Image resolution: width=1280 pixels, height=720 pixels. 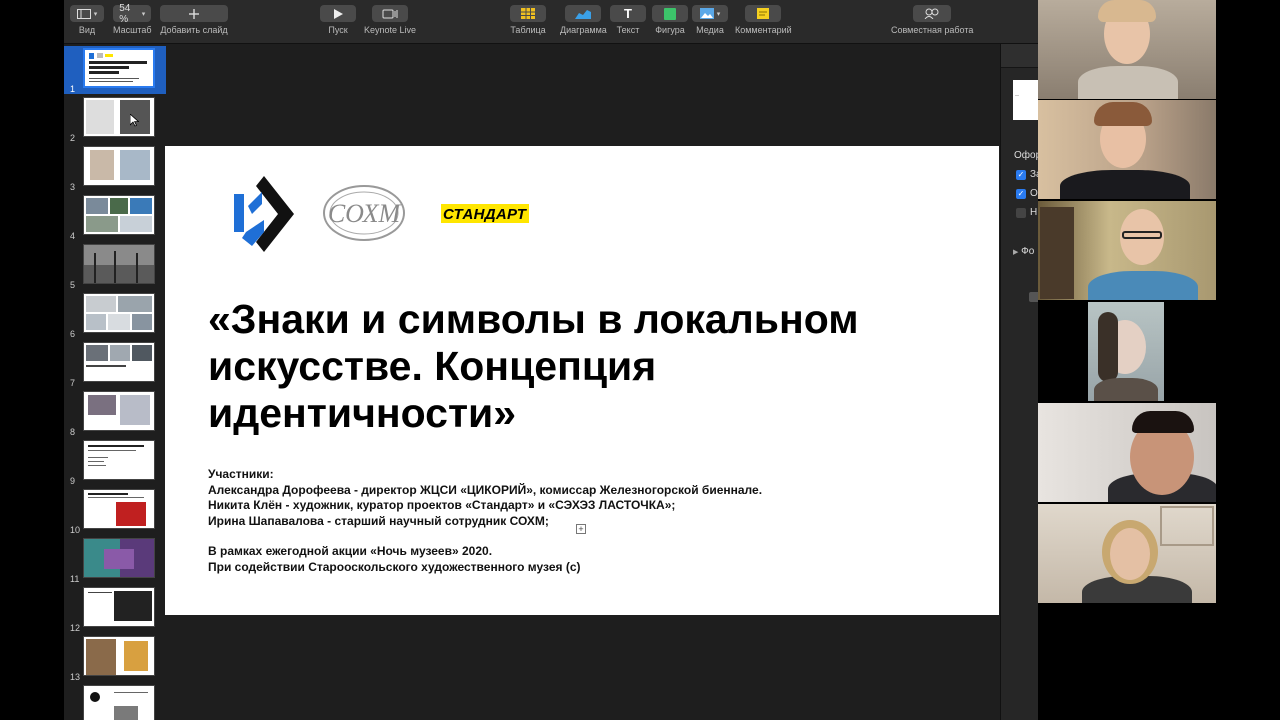 I want to click on shape-button: Фигура, so click(x=670, y=20).